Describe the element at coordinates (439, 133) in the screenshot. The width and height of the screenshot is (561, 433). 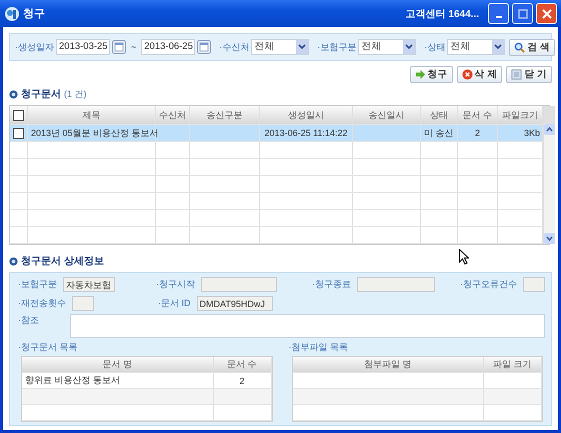
I see `table-cell: 미 송신` at that location.